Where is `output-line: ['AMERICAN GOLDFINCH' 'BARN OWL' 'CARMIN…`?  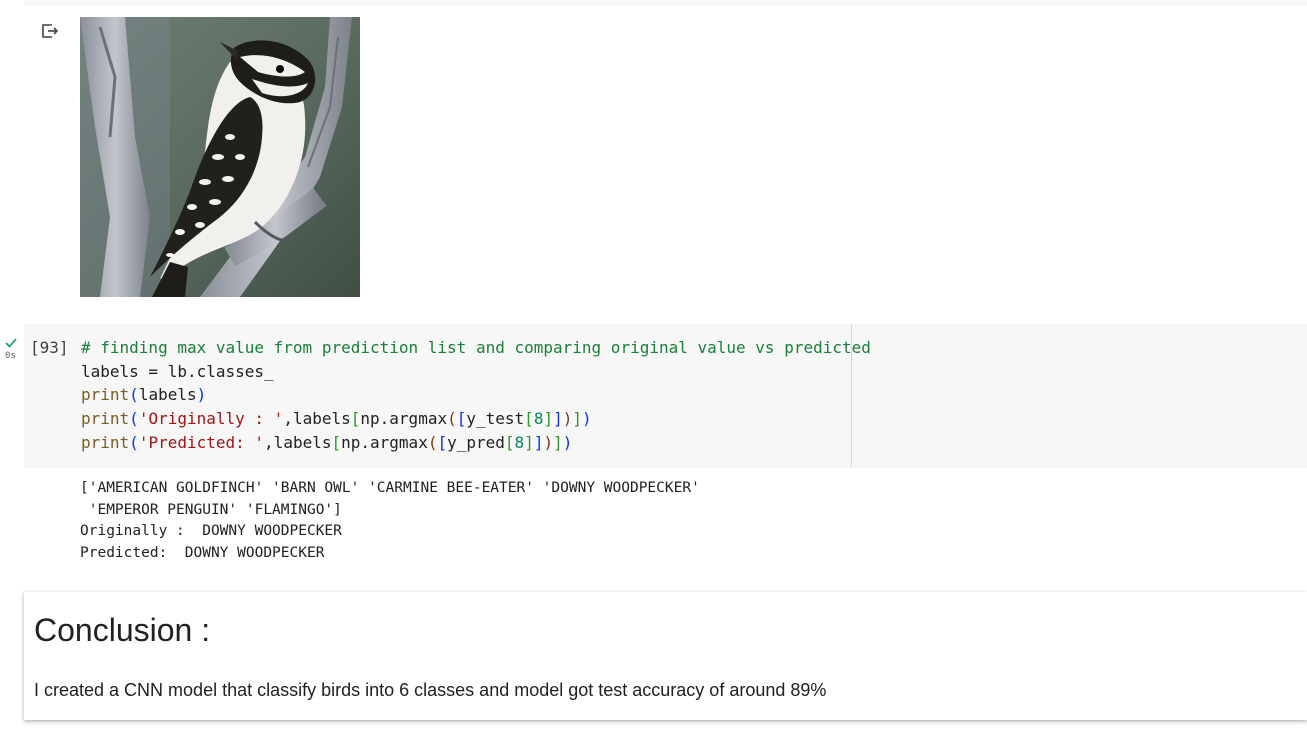
output-line: ['AMERICAN GOLDFINCH' 'BARN OWL' 'CARMIN… is located at coordinates (390, 488).